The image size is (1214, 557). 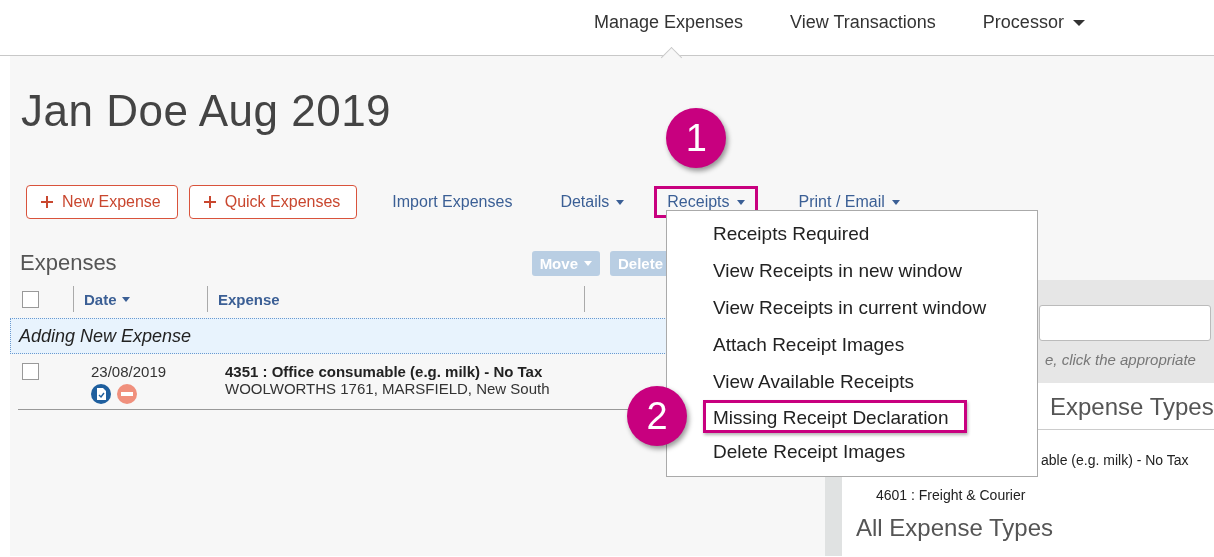 What do you see at coordinates (1125, 323) in the screenshot?
I see `search-field` at bounding box center [1125, 323].